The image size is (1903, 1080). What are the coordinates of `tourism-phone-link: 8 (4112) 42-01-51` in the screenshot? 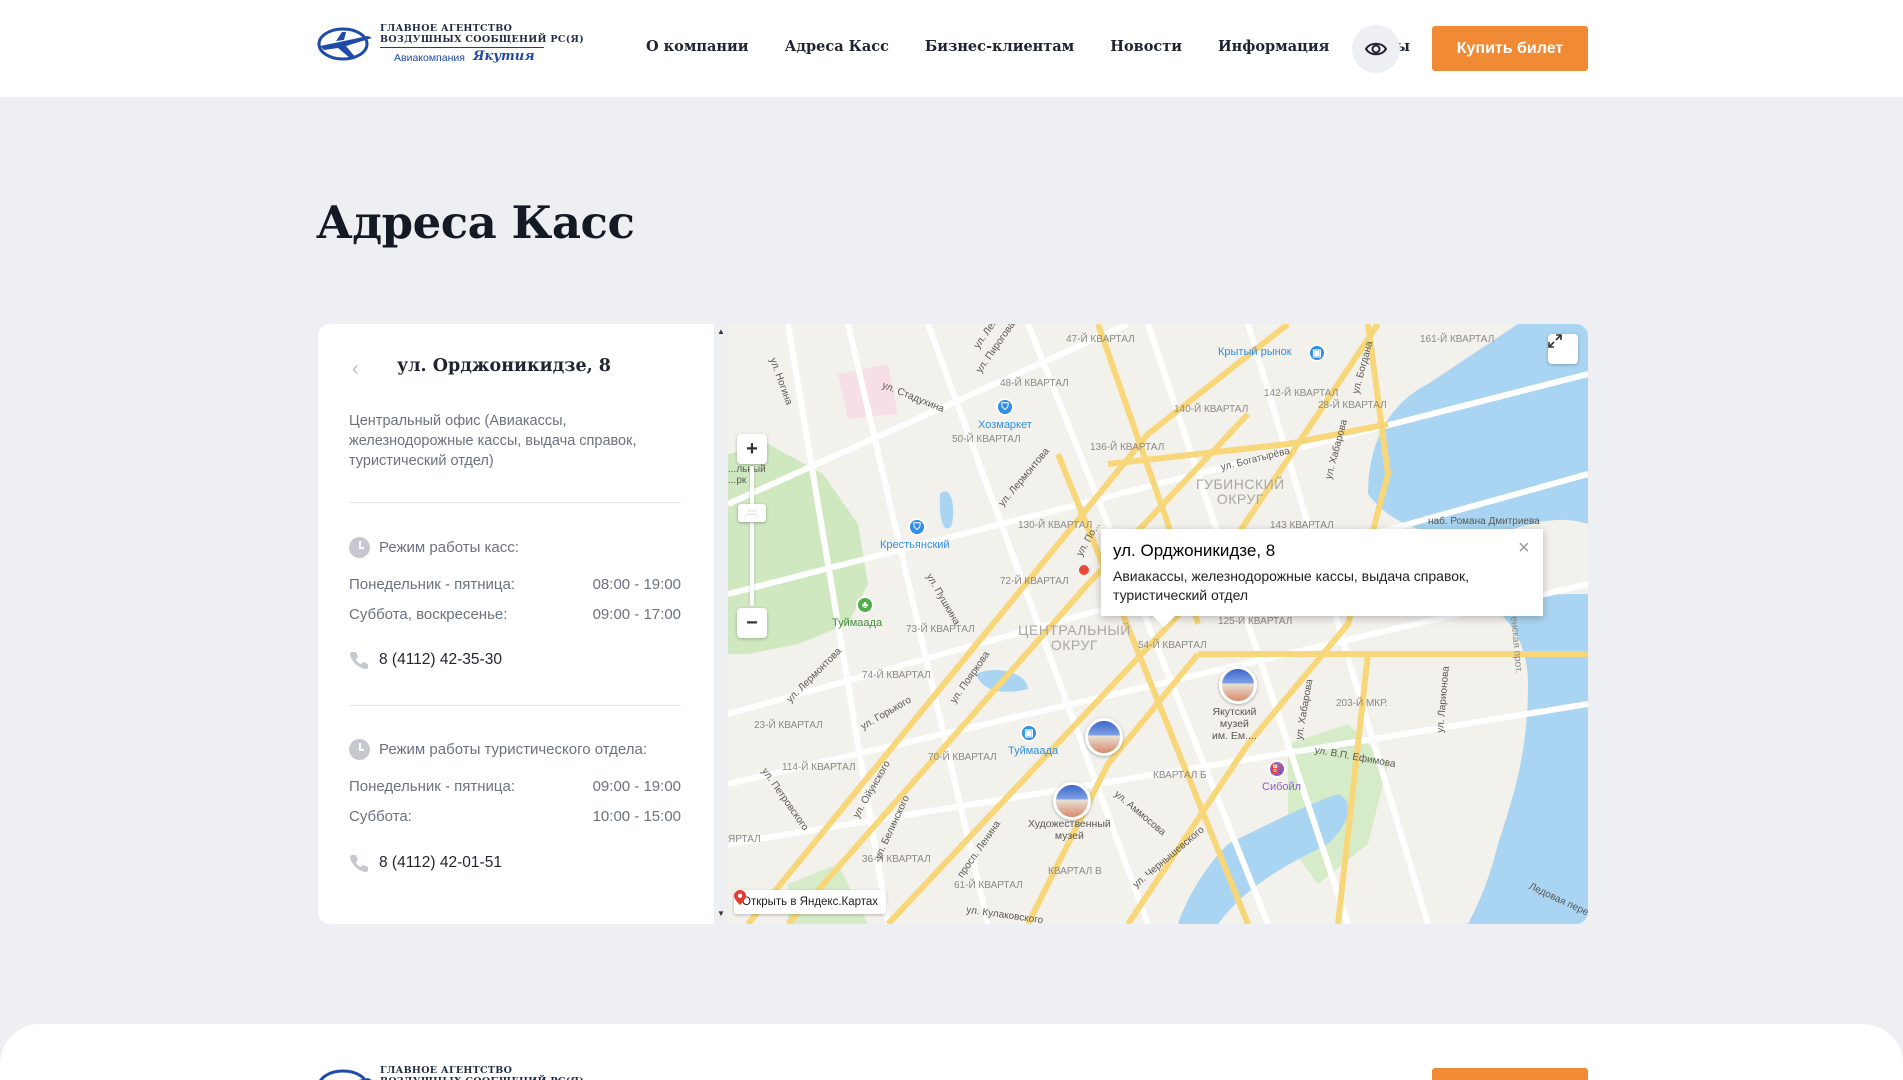 It's located at (425, 863).